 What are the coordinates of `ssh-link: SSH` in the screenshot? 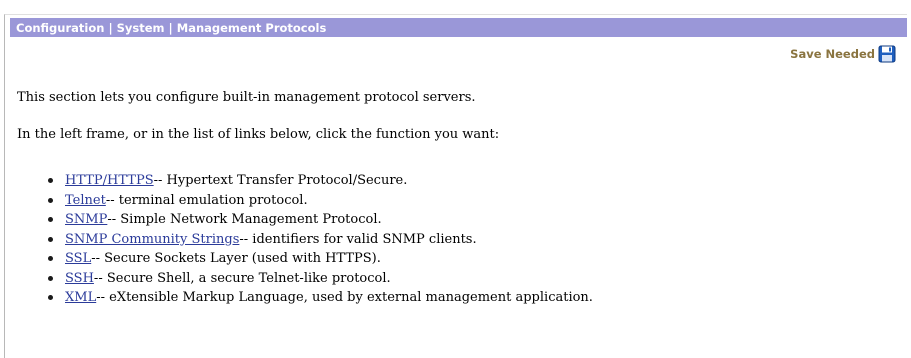 It's located at (79, 278).